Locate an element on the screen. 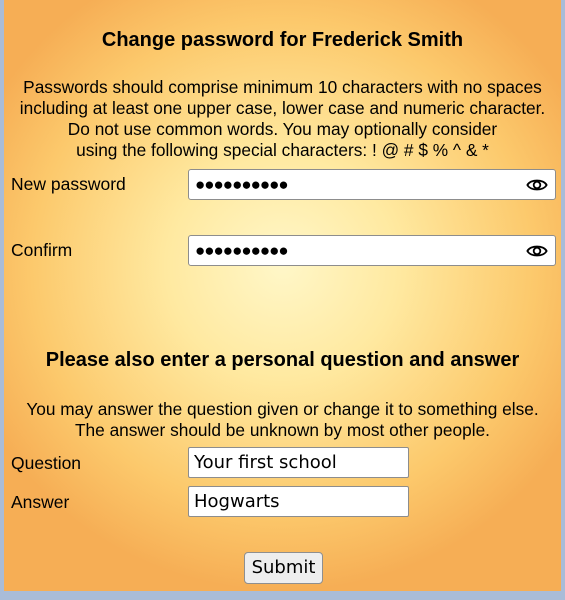 Image resolution: width=565 pixels, height=600 pixels. question-label: Question is located at coordinates (46, 463).